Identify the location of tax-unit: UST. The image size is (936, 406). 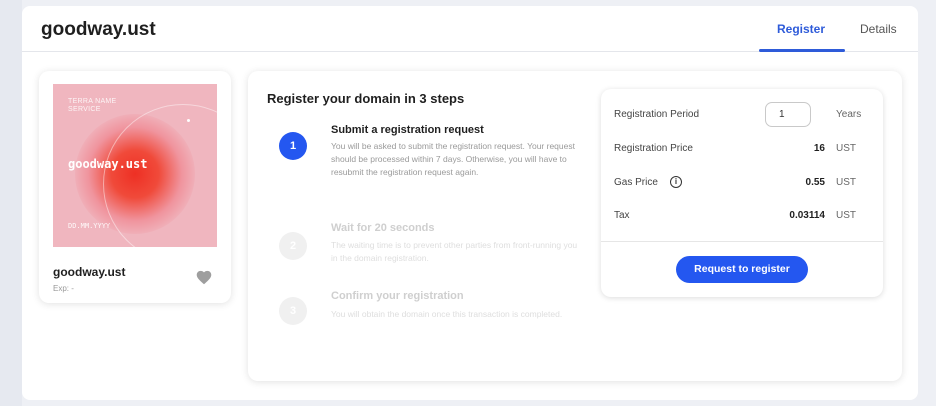
(846, 215).